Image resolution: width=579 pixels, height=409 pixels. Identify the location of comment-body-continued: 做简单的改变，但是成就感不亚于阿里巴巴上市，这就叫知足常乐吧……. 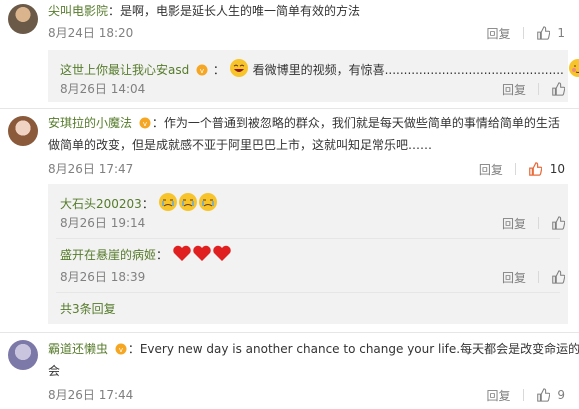
(240, 145).